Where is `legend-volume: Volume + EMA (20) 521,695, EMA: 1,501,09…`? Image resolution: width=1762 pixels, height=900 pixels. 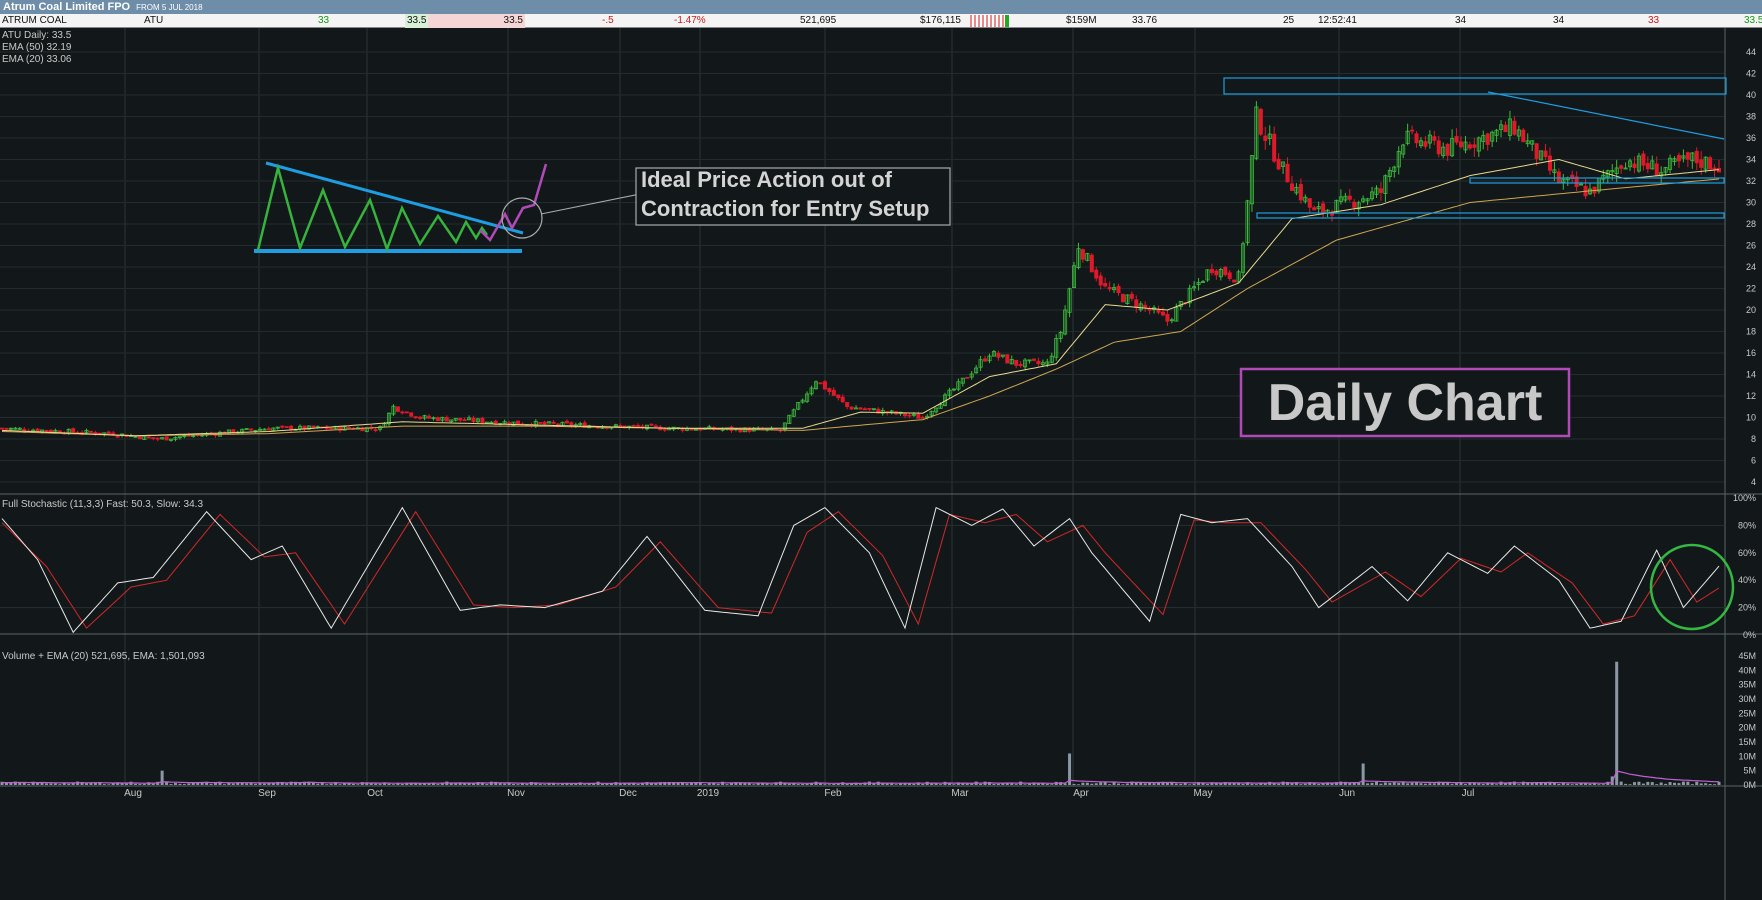
legend-volume: Volume + EMA (20) 521,695, EMA: 1,501,09… is located at coordinates (103, 656).